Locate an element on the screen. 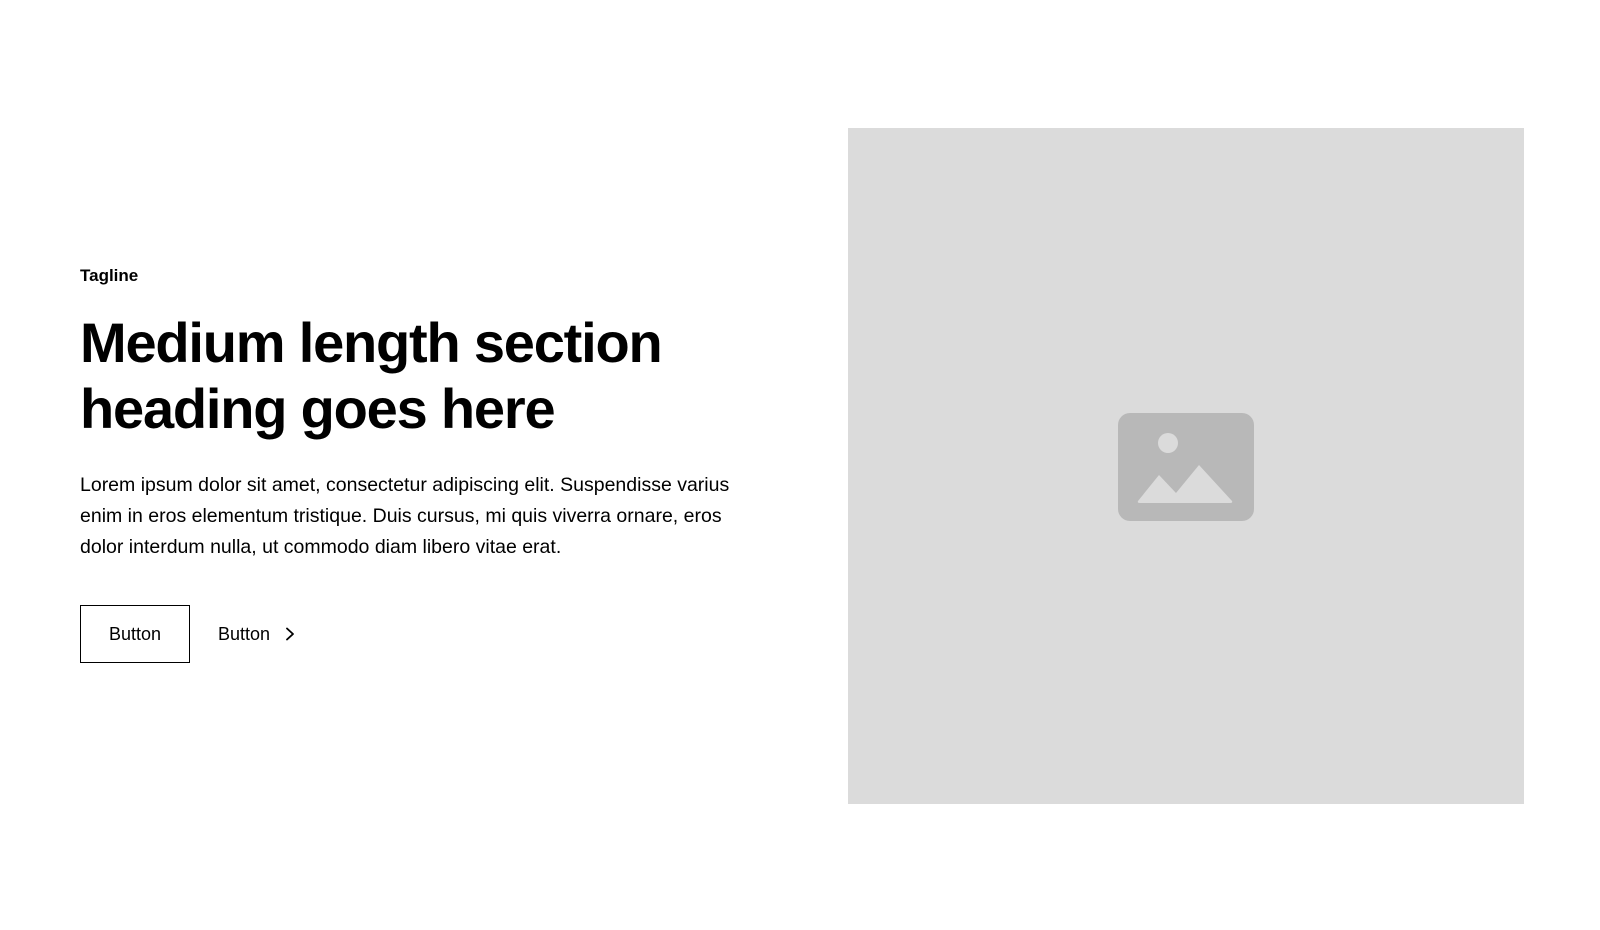 The image size is (1600, 930). button-group: Button Button is located at coordinates (420, 634).